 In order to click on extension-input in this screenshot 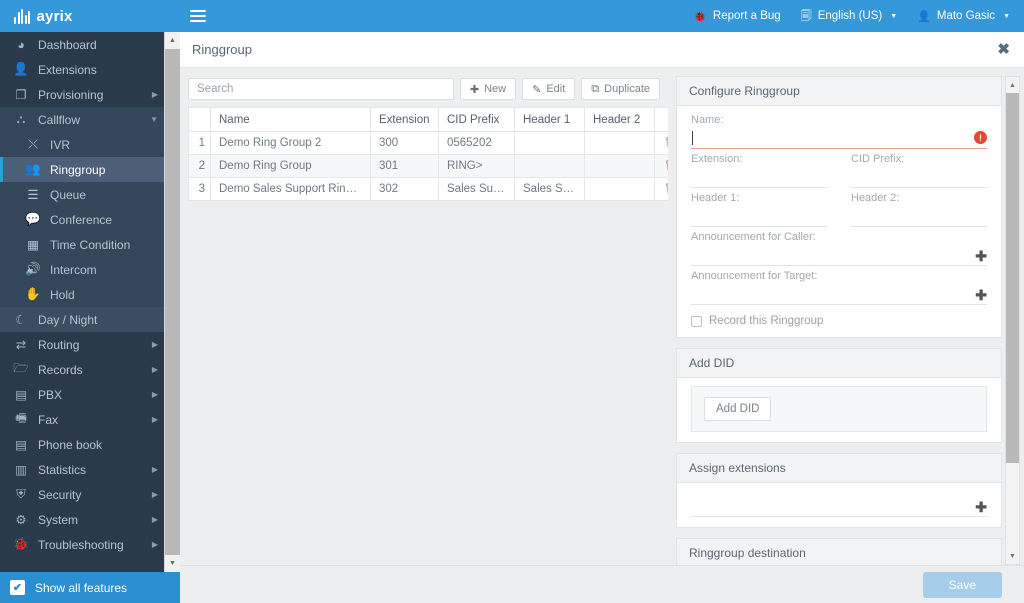, I will do `click(759, 177)`.